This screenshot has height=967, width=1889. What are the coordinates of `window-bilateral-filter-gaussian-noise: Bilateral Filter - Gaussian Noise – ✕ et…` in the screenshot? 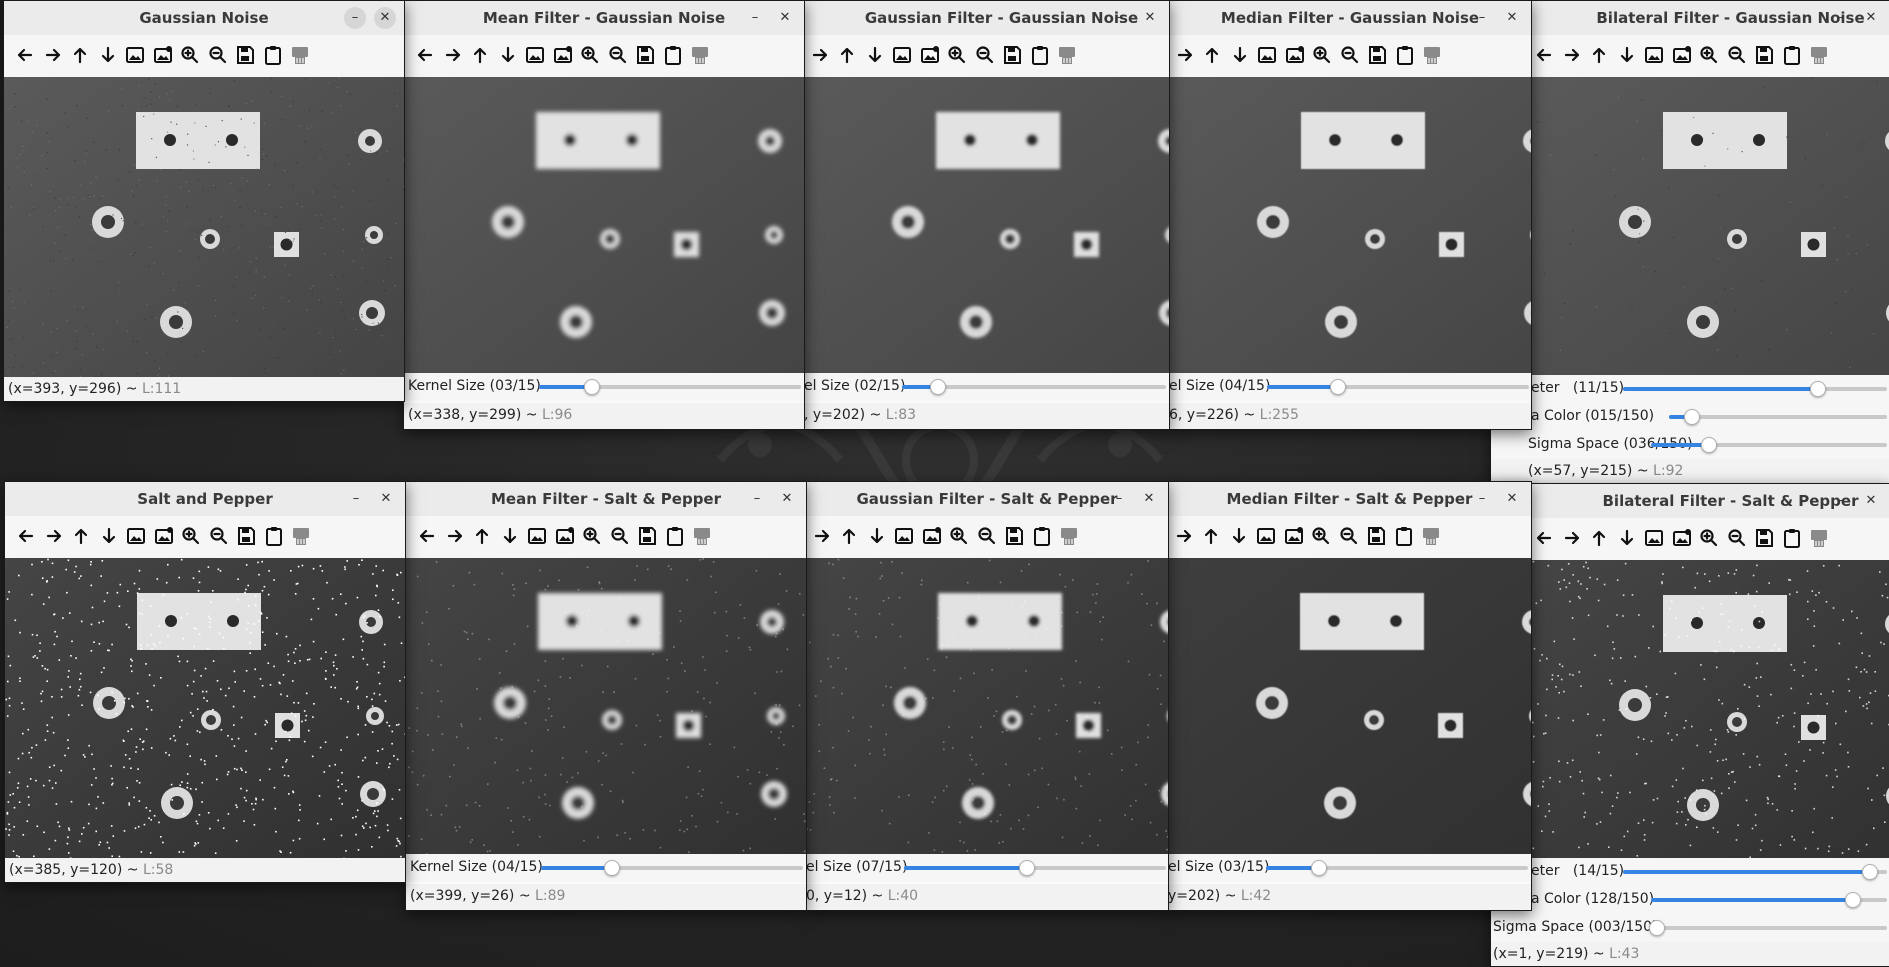 It's located at (1689, 242).